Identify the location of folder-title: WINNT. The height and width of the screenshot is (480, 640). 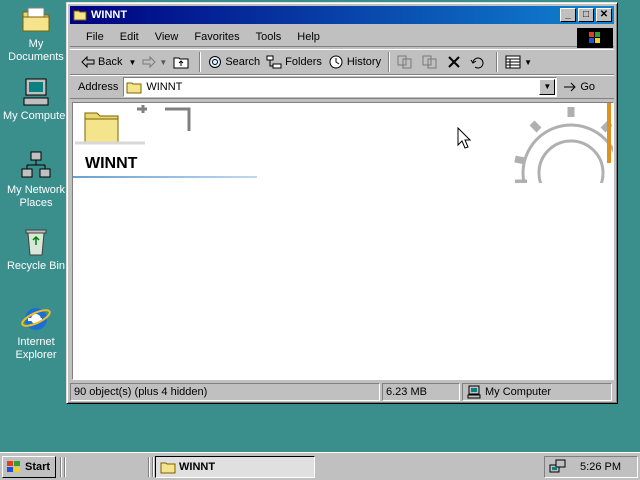
(111, 163).